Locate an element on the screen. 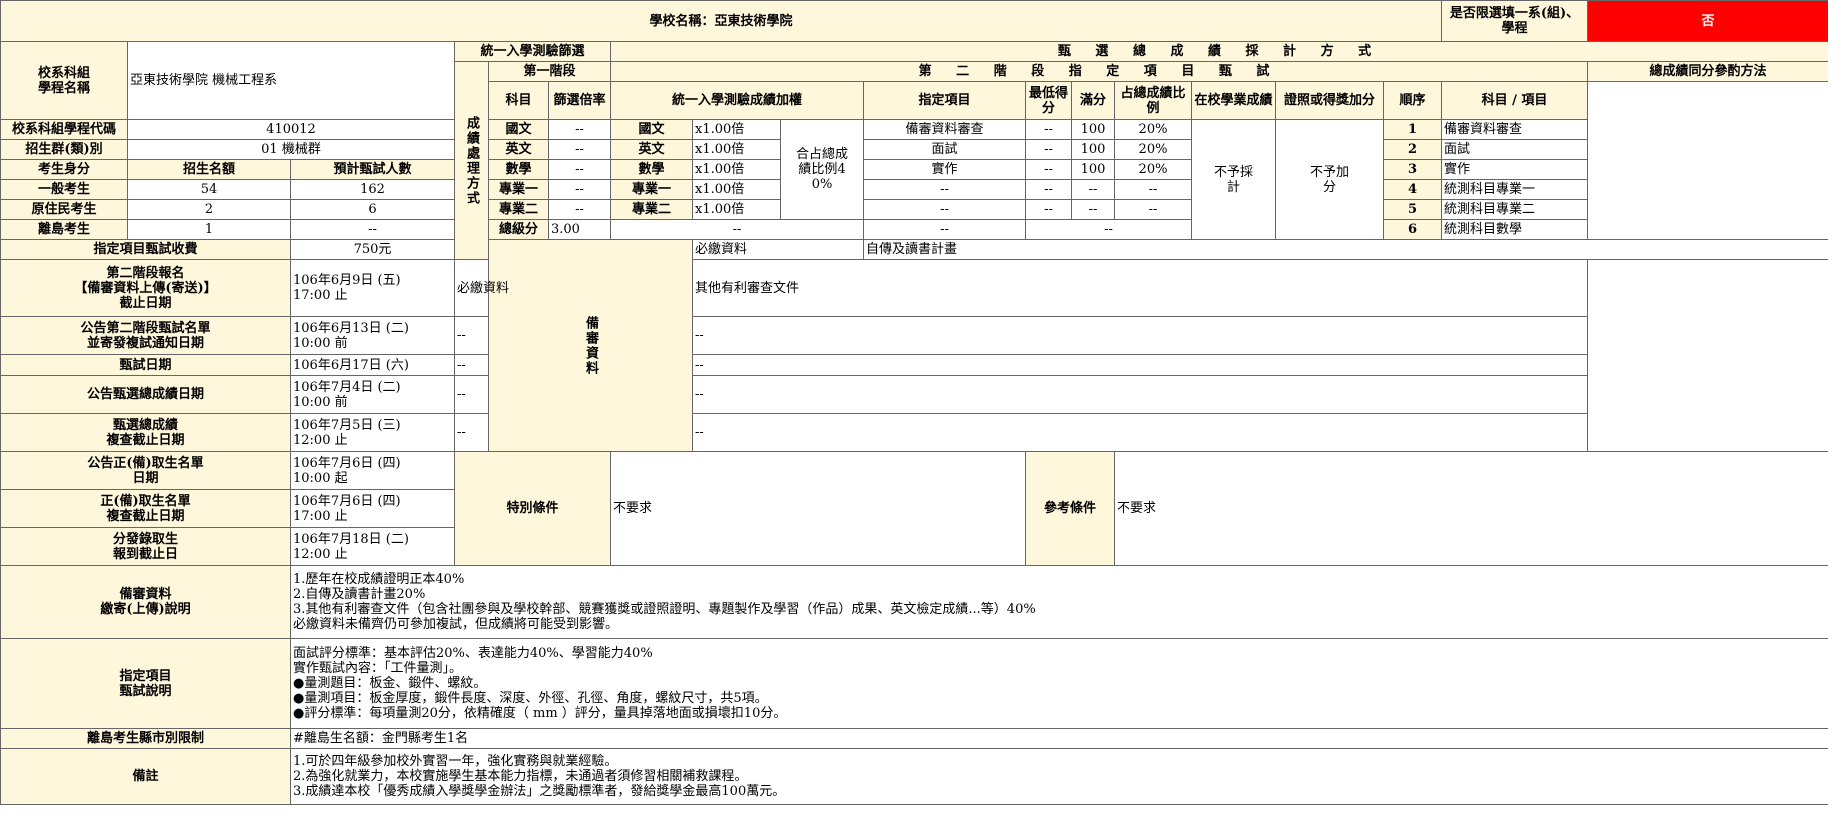 Image resolution: width=1845 pixels, height=834 pixels. right-margin is located at coordinates (1836, 417).